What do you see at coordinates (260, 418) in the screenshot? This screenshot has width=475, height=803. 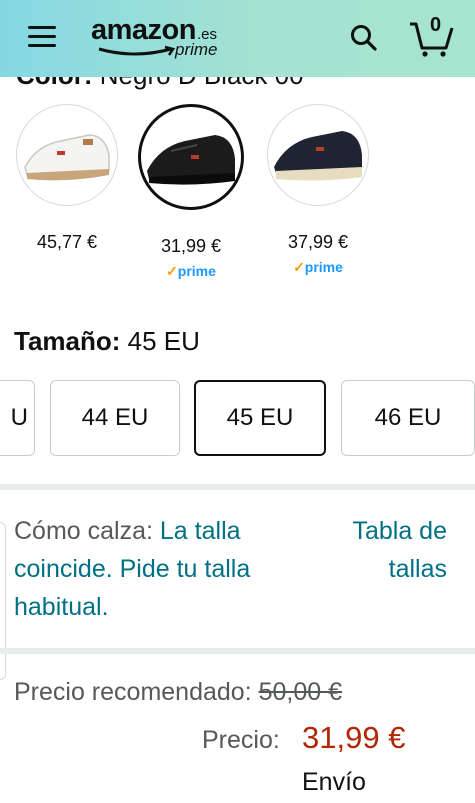 I see `size-option-45: 45 EU` at bounding box center [260, 418].